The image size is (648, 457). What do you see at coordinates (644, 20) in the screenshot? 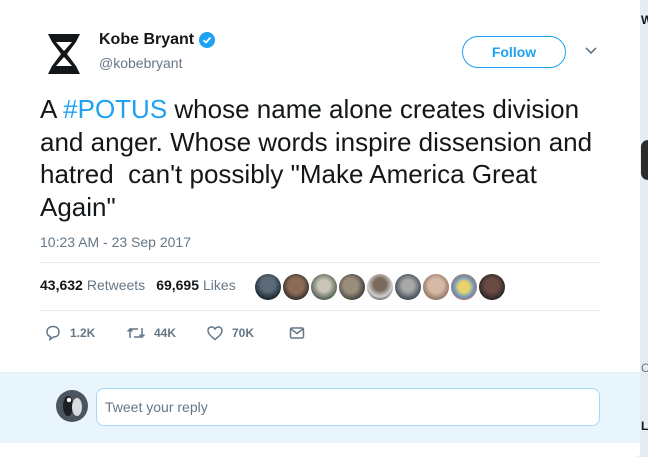
I see `edge-fragment: W` at bounding box center [644, 20].